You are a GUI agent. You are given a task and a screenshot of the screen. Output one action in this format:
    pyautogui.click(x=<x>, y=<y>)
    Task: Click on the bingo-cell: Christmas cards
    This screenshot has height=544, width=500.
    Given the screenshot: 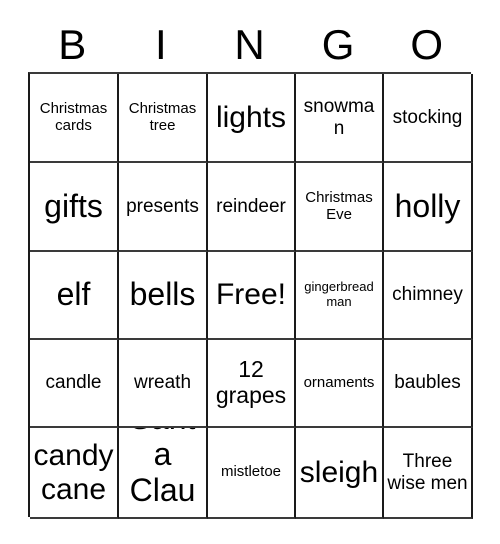 What is the action you would take?
    pyautogui.click(x=74, y=118)
    